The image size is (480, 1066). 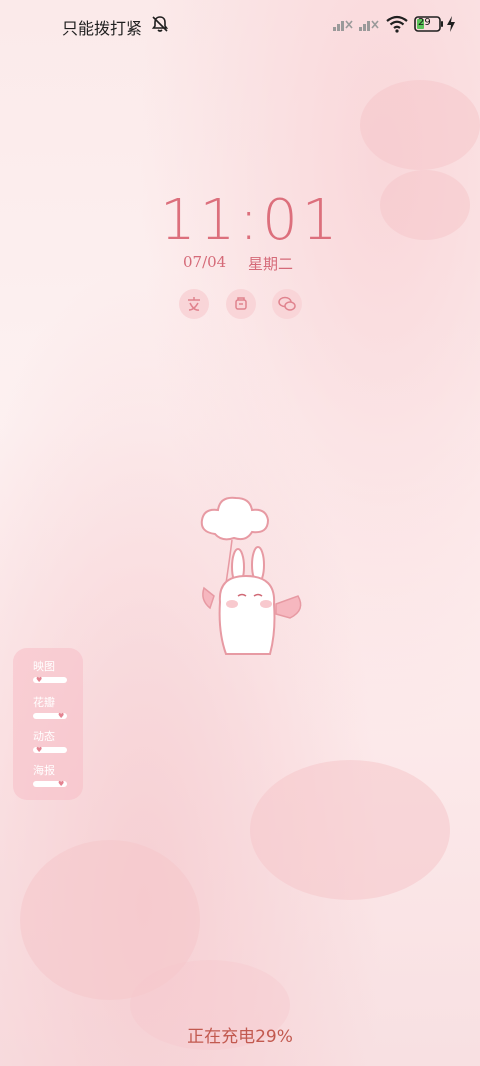 I want to click on widget-item-label: 映图, so click(x=44, y=666).